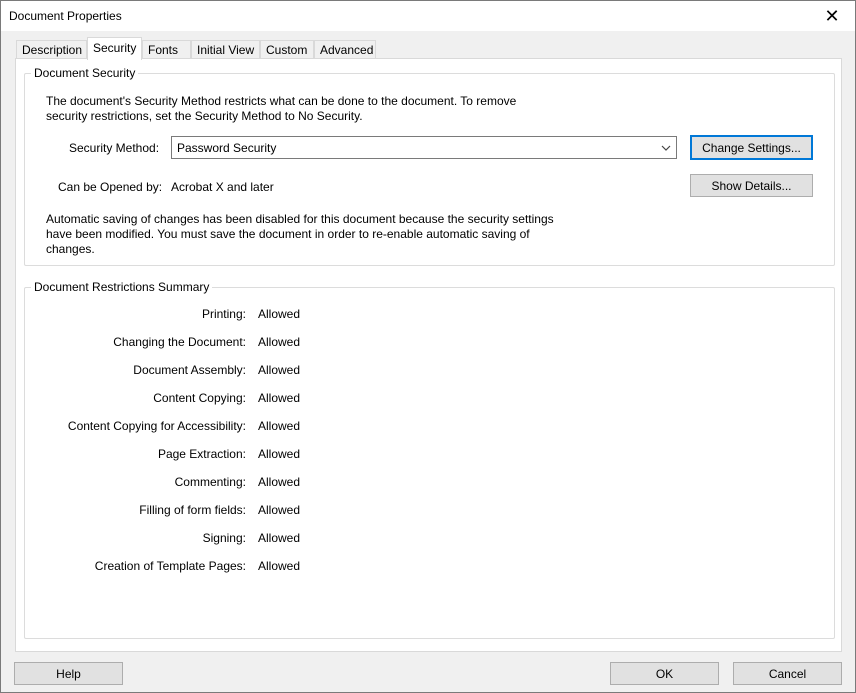  I want to click on document-security-title: Document Security, so click(85, 73).